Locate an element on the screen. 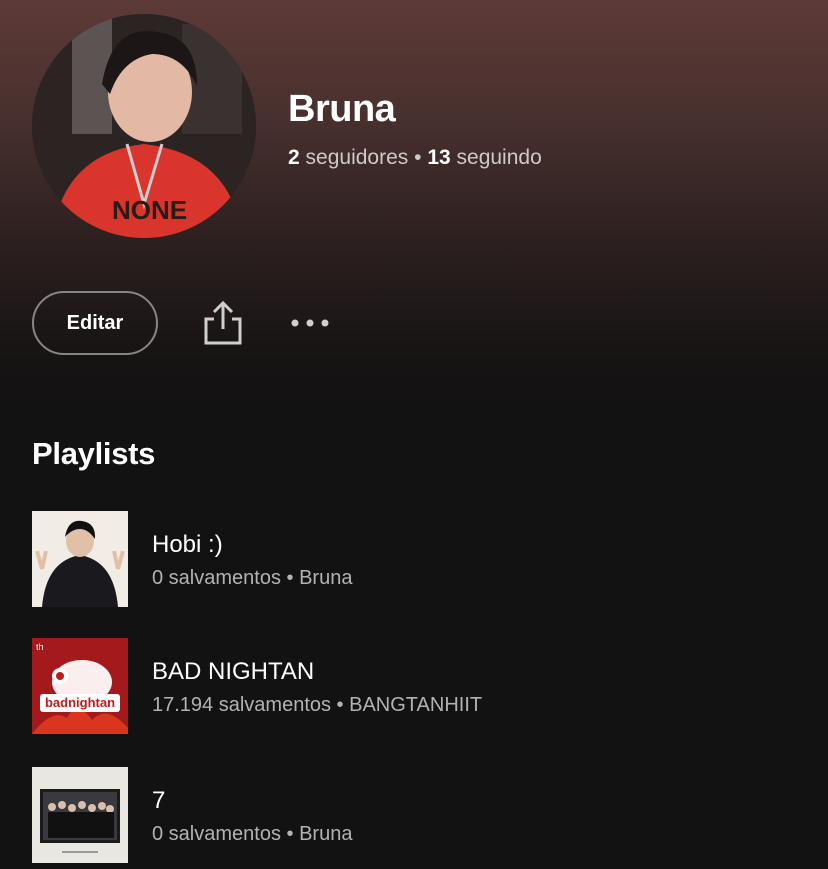  svg-text: NONE is located at coordinates (149, 210).